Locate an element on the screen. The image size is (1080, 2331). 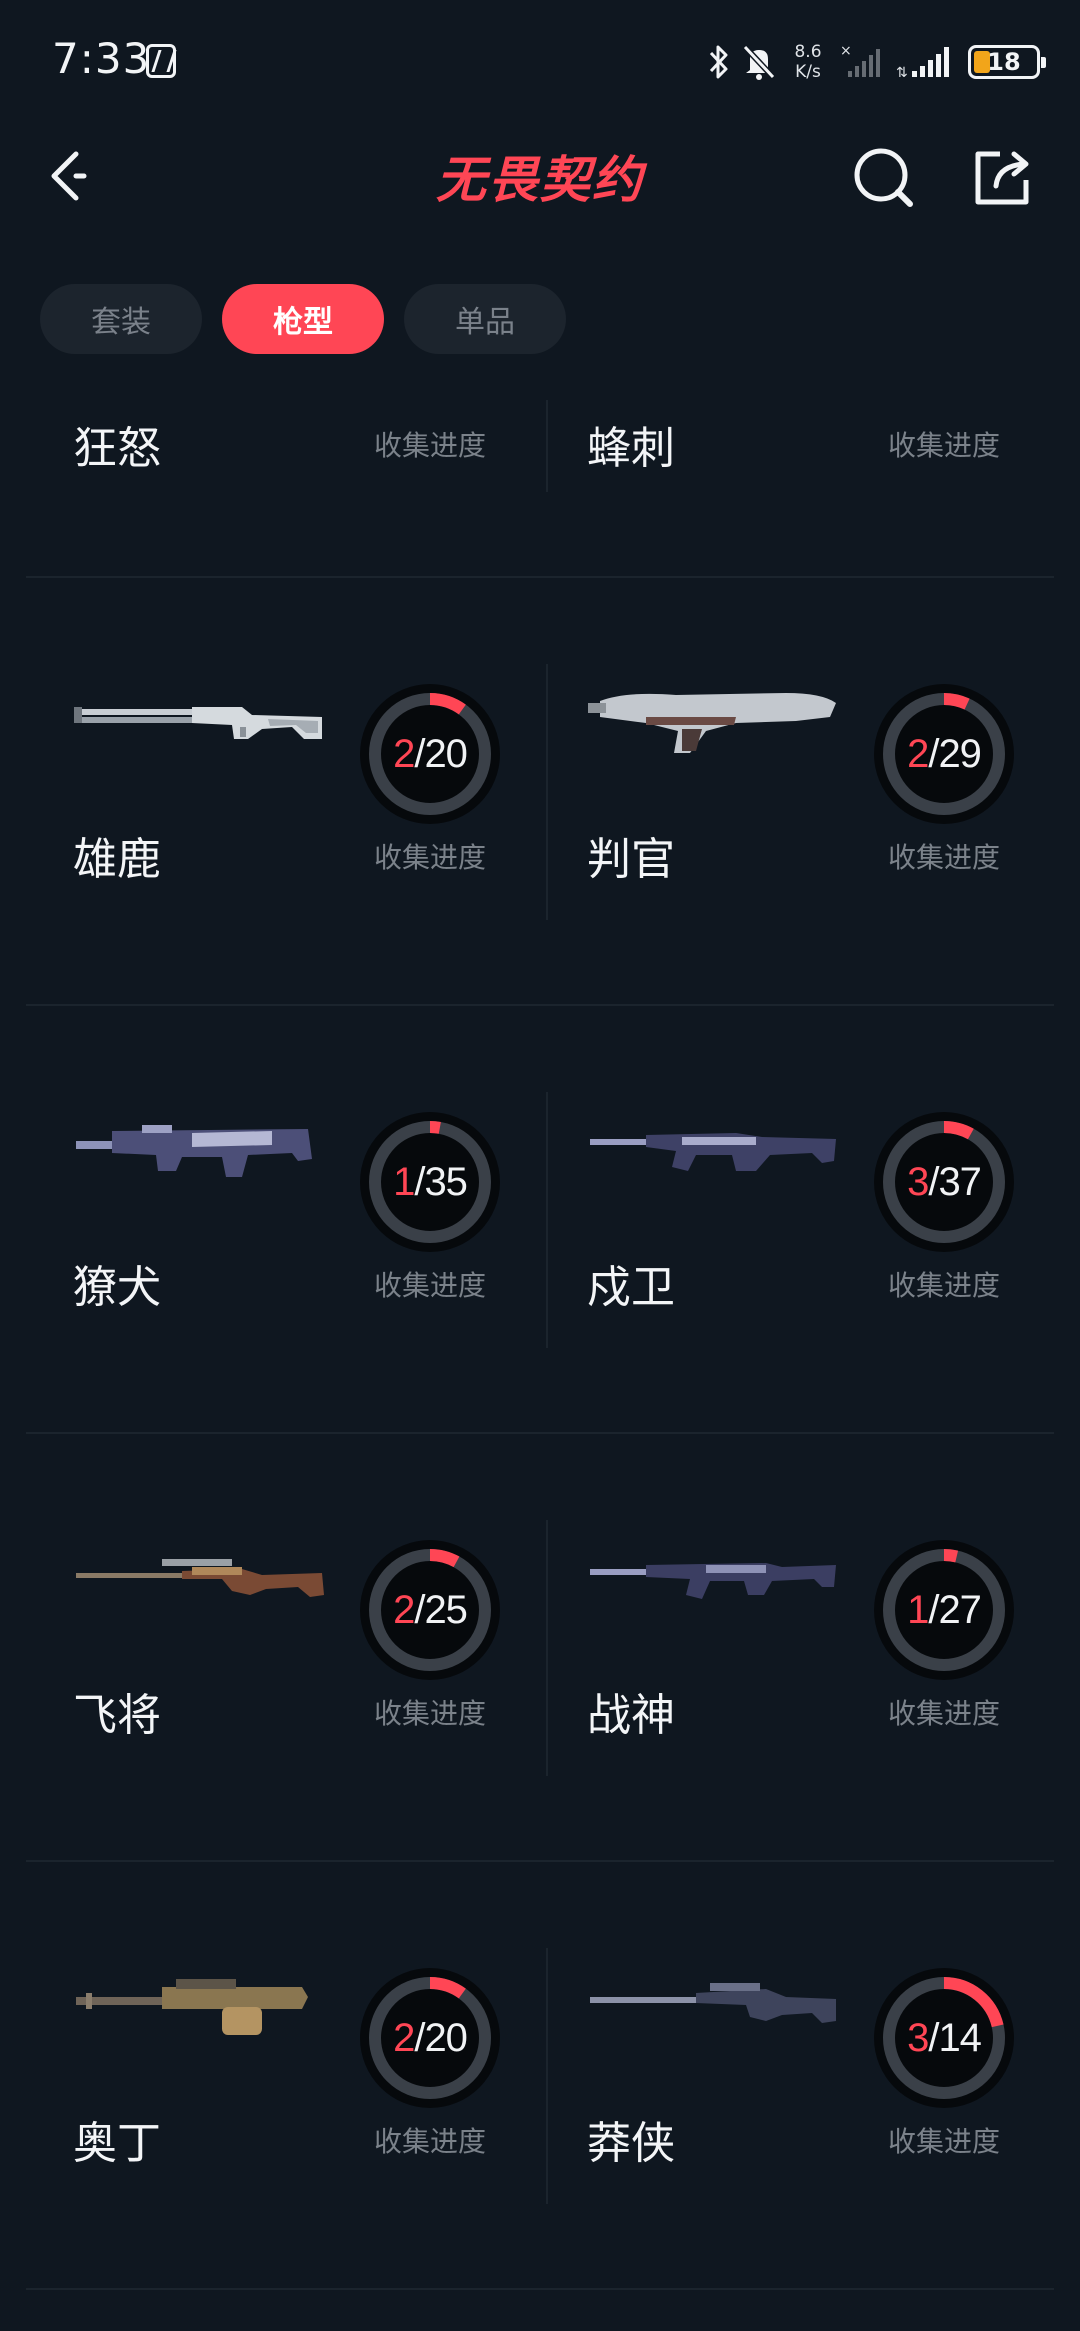
status-bar: 7:33 8.6 K/s × ⇅ 18 is located at coordinates (540, 60).